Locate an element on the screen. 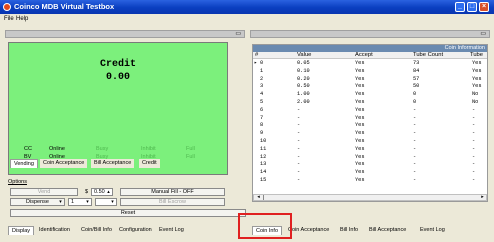 This screenshot has height=242, width=494. col-tube: Tube is located at coordinates (476, 55).